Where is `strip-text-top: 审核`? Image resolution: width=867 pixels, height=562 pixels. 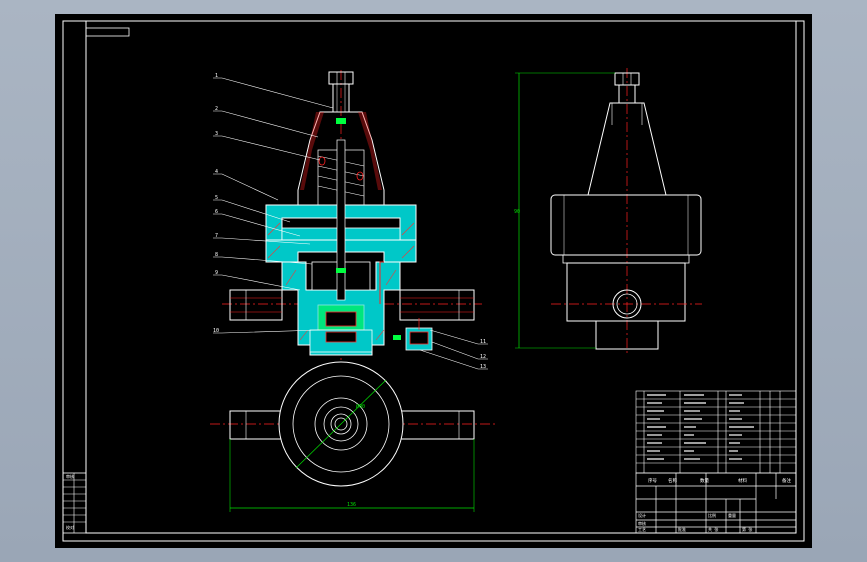 strip-text-top: 审核 is located at coordinates (70, 476).